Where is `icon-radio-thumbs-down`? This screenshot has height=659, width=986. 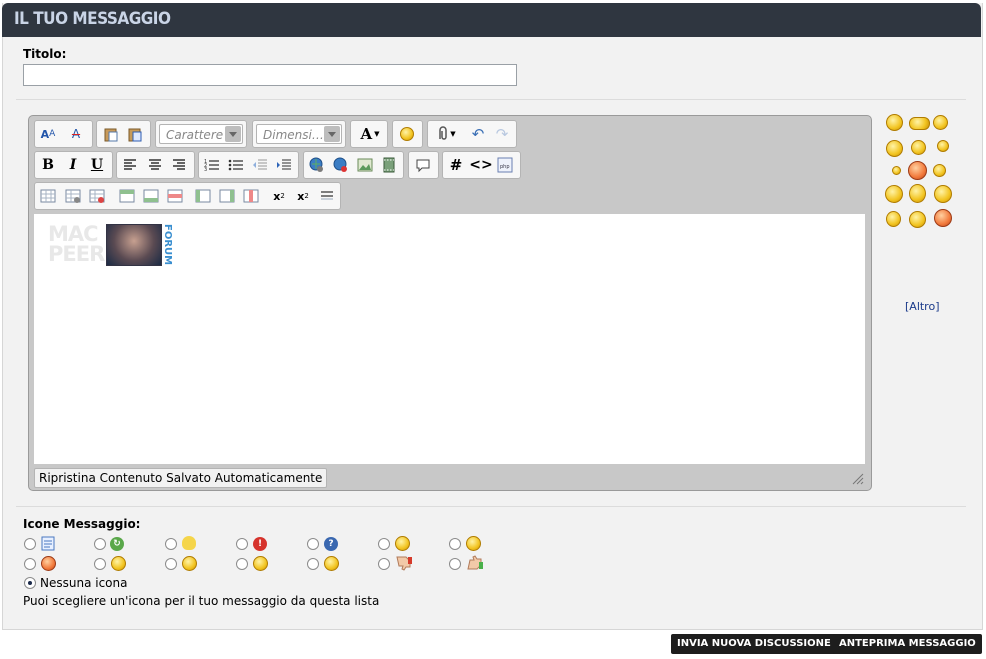
icon-radio-thumbs-down is located at coordinates (384, 564).